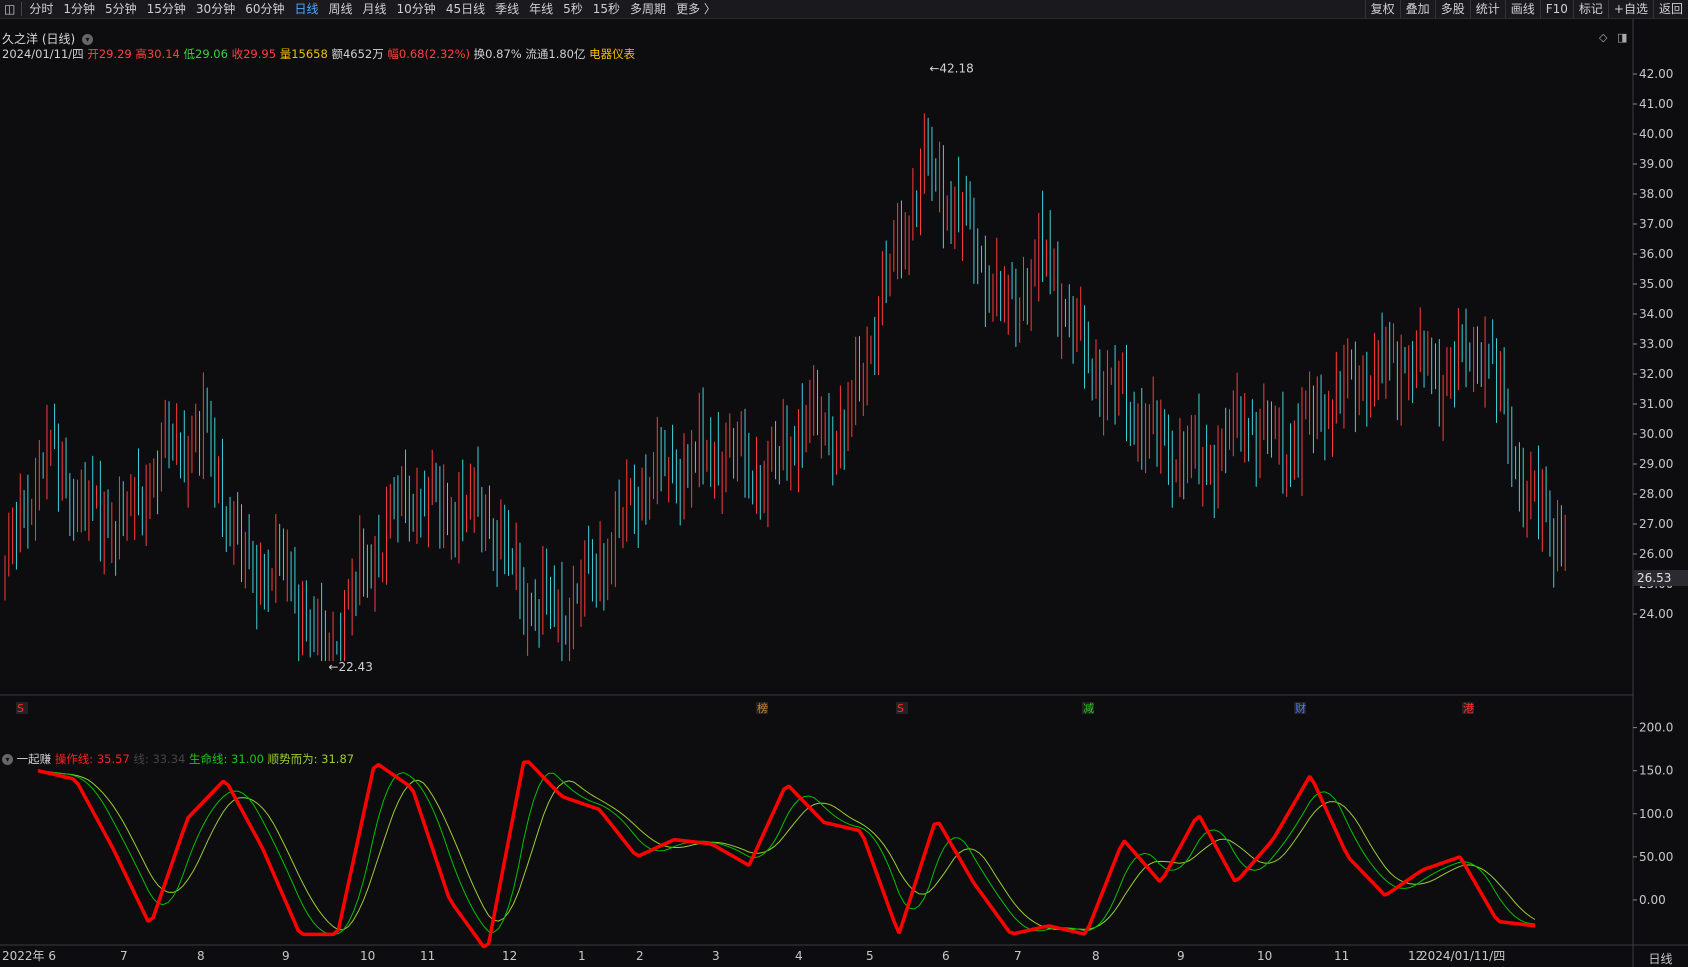  What do you see at coordinates (41, 9) in the screenshot?
I see `period-tab-0: 分时` at bounding box center [41, 9].